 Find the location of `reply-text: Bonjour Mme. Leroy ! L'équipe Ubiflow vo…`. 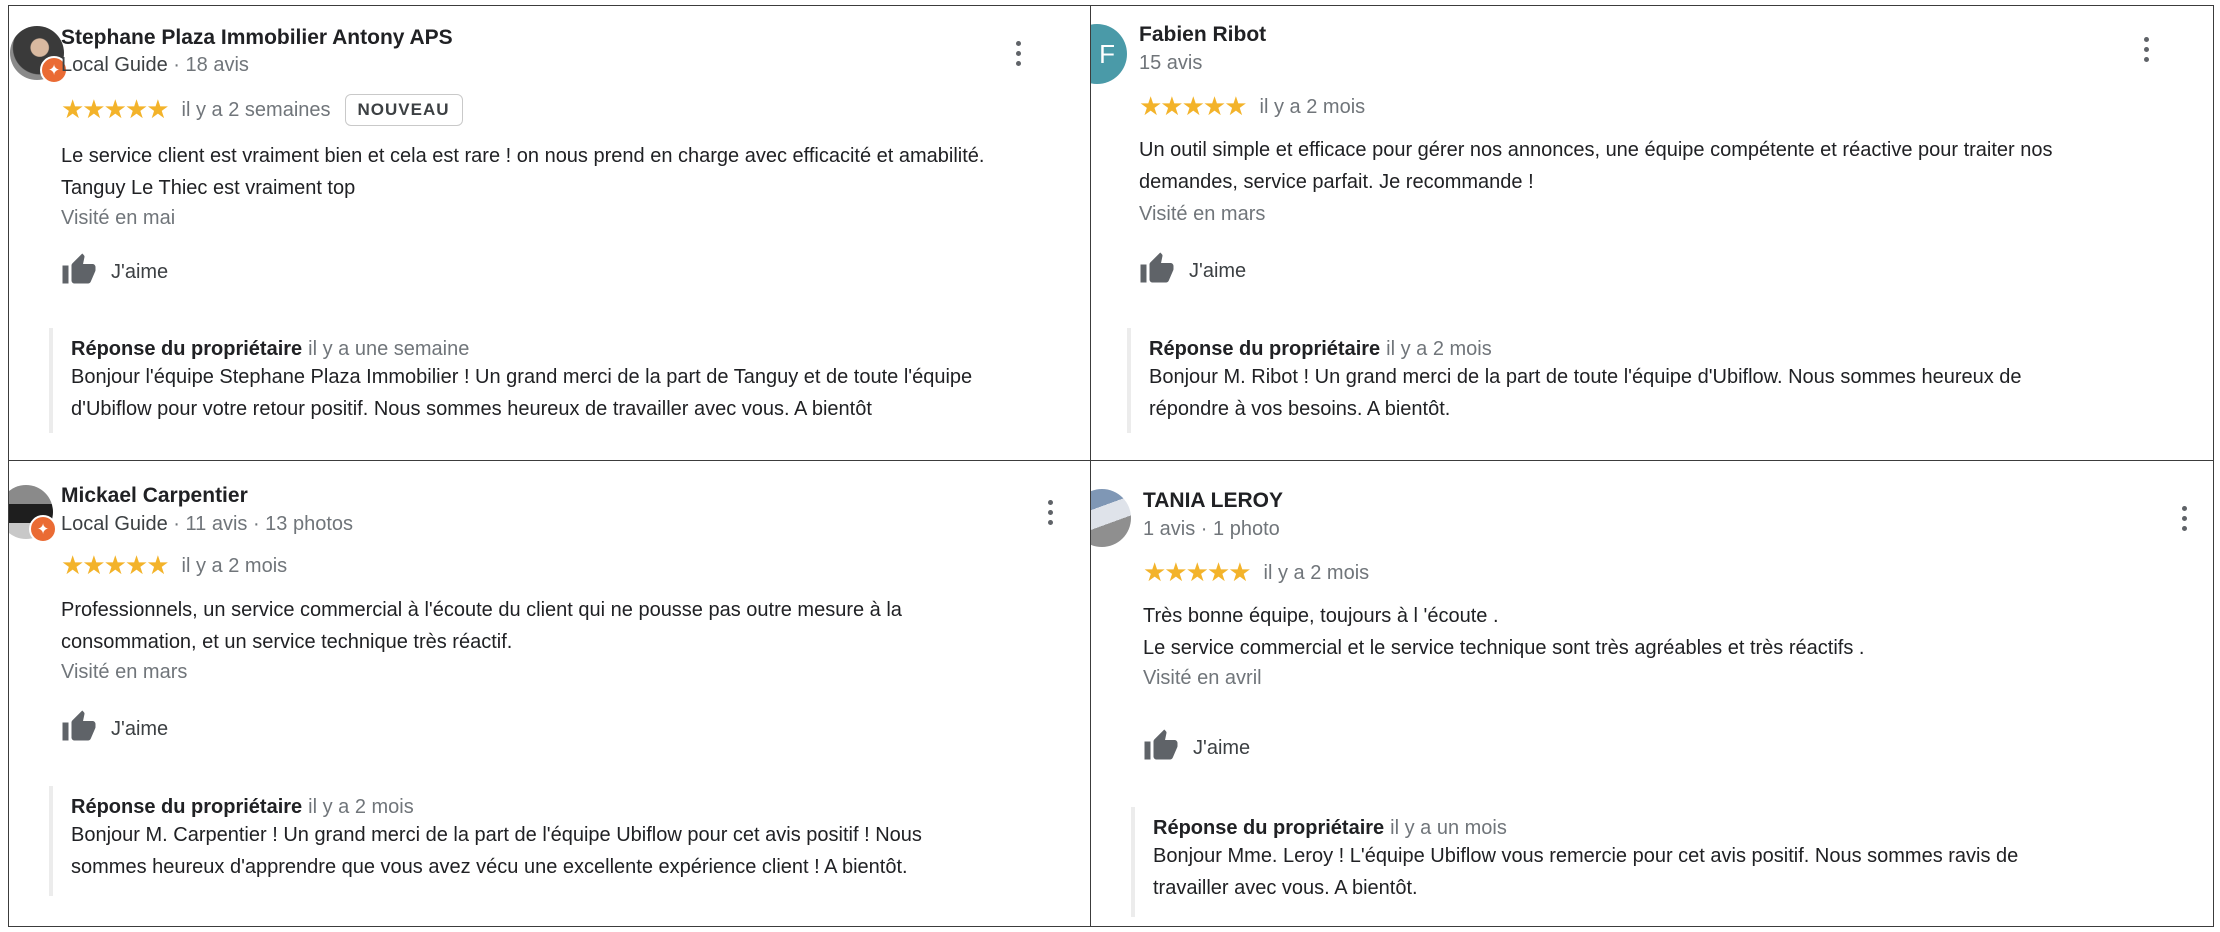

reply-text: Bonjour Mme. Leroy ! L'équipe Ubiflow vo… is located at coordinates (1586, 872).